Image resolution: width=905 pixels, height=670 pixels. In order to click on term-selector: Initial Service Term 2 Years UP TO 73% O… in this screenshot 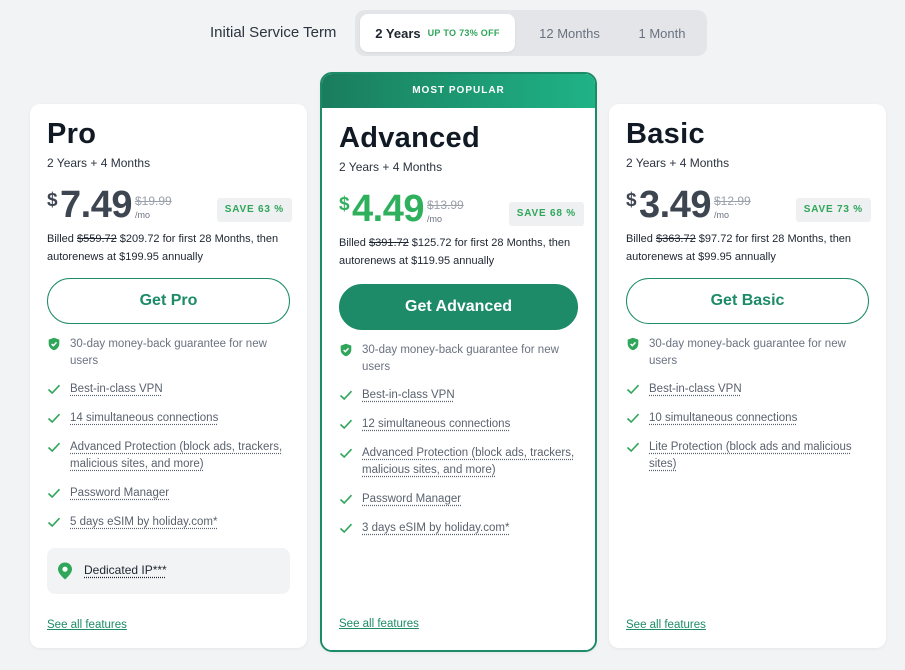, I will do `click(452, 33)`.